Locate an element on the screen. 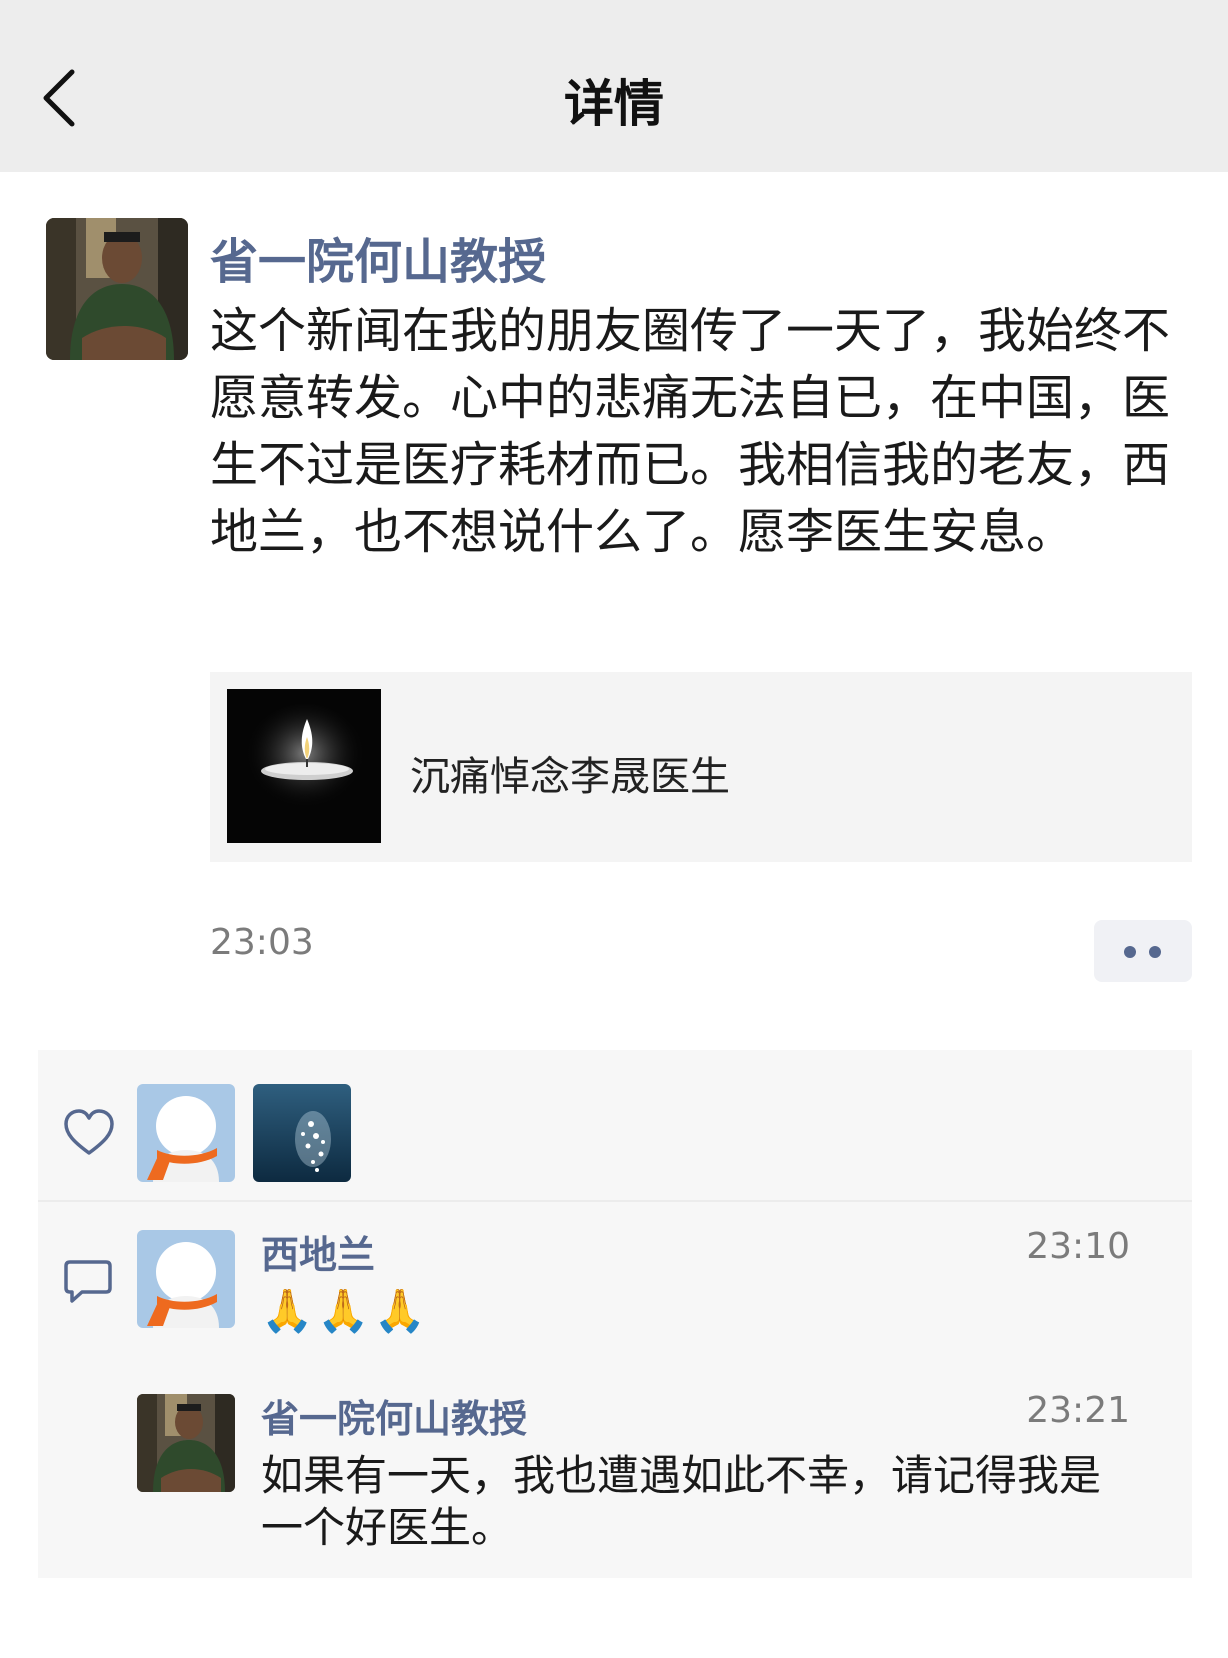  link-title: 沉痛悼念李晟医生 is located at coordinates (570, 777).